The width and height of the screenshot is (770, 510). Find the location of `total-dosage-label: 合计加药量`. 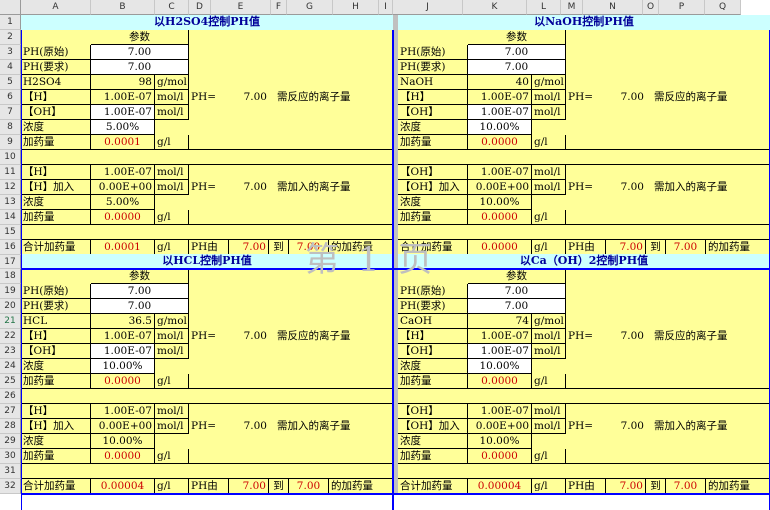

total-dosage-label: 合计加药量 is located at coordinates (433, 247).